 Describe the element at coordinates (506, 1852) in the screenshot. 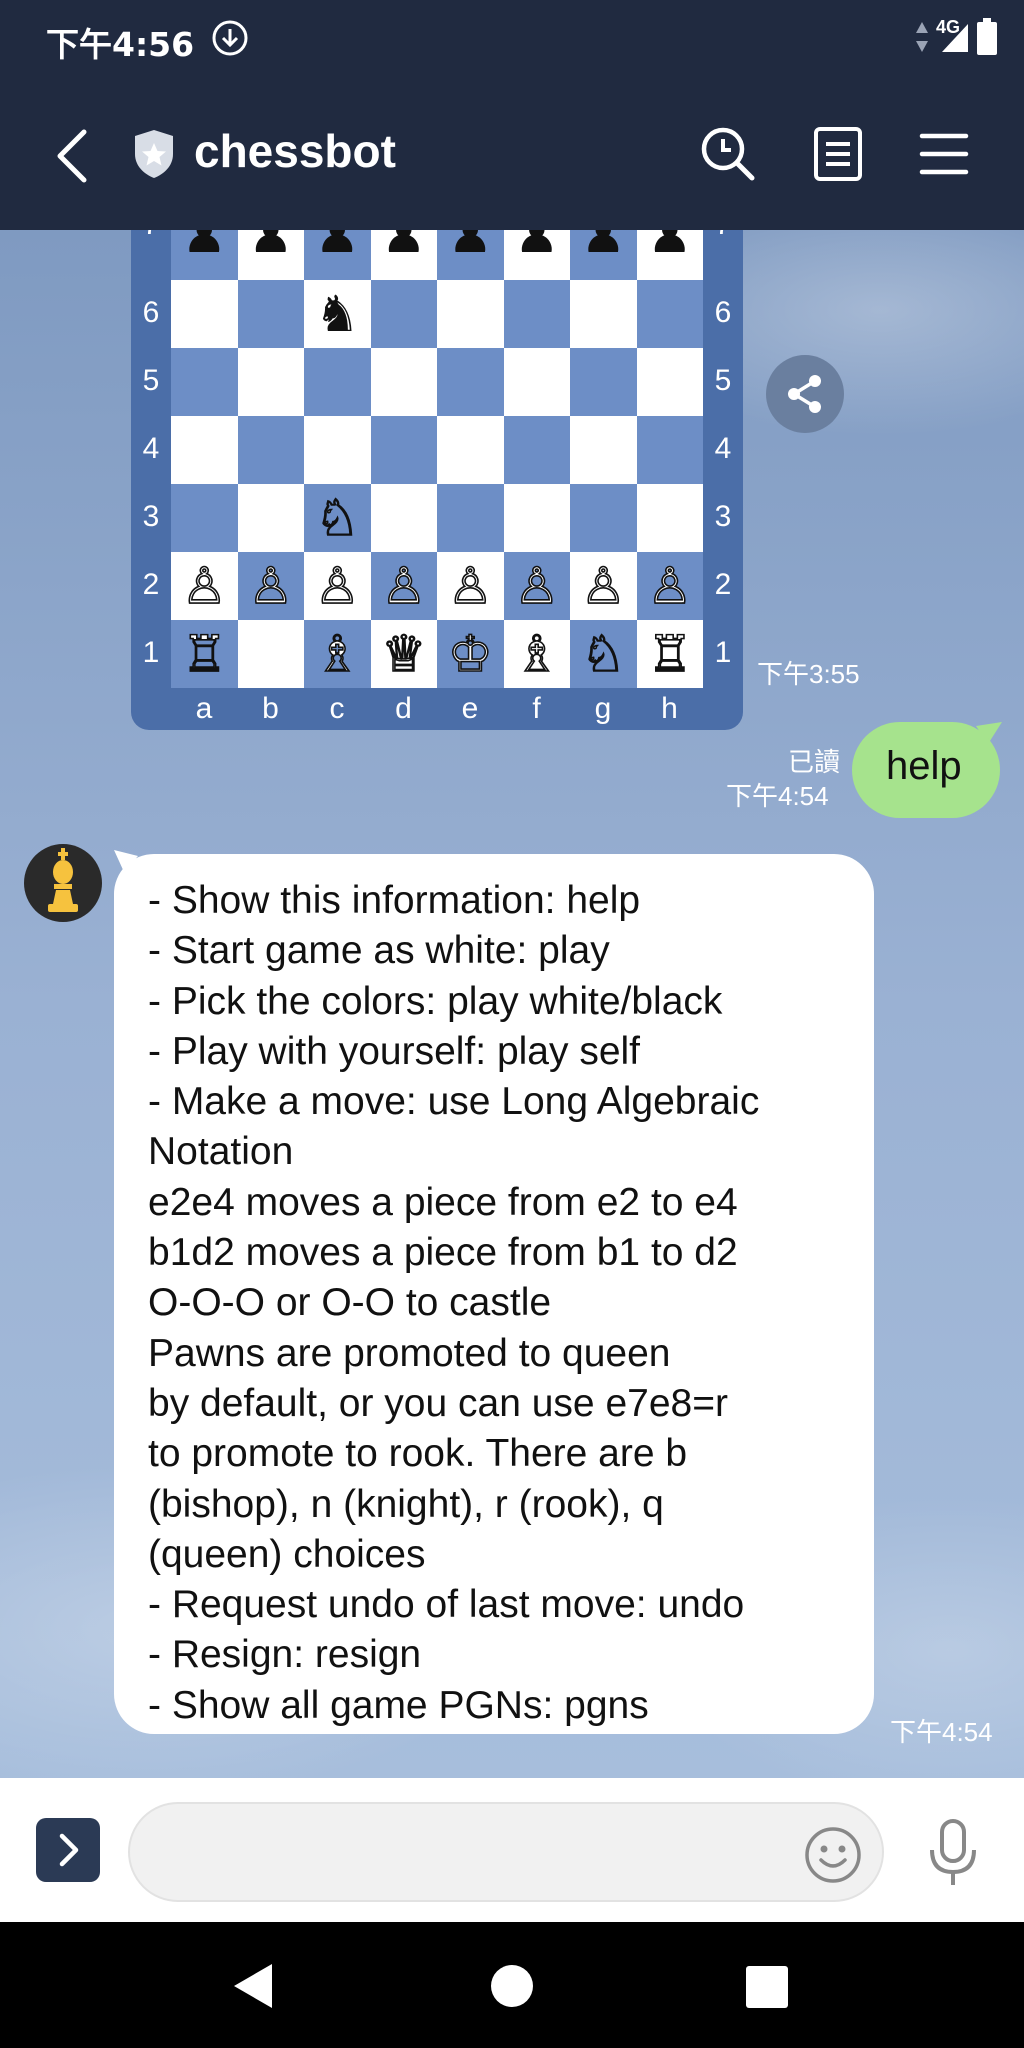

I see `message-input` at that location.